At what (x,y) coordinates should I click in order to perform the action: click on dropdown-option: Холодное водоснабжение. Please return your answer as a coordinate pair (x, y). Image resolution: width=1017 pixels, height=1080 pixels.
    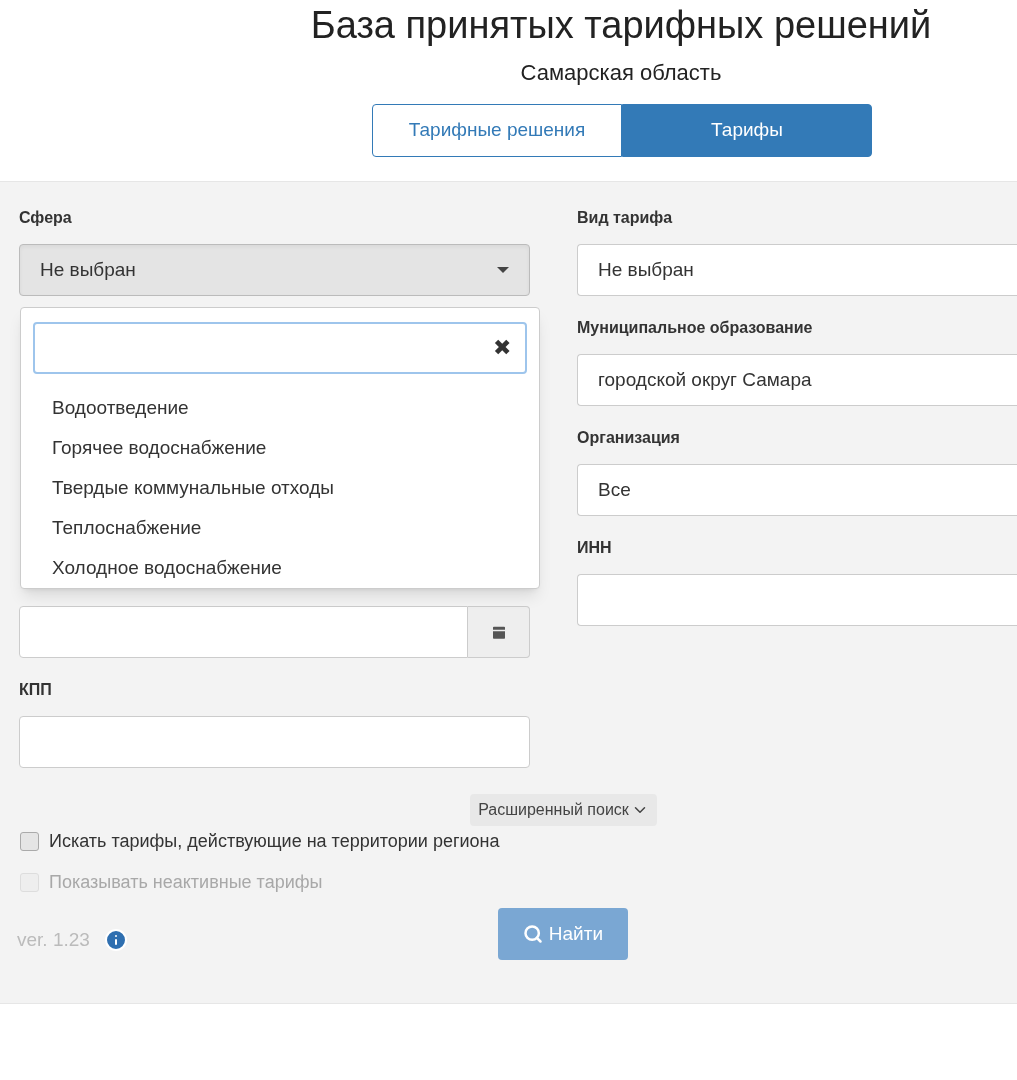
    Looking at the image, I should click on (280, 568).